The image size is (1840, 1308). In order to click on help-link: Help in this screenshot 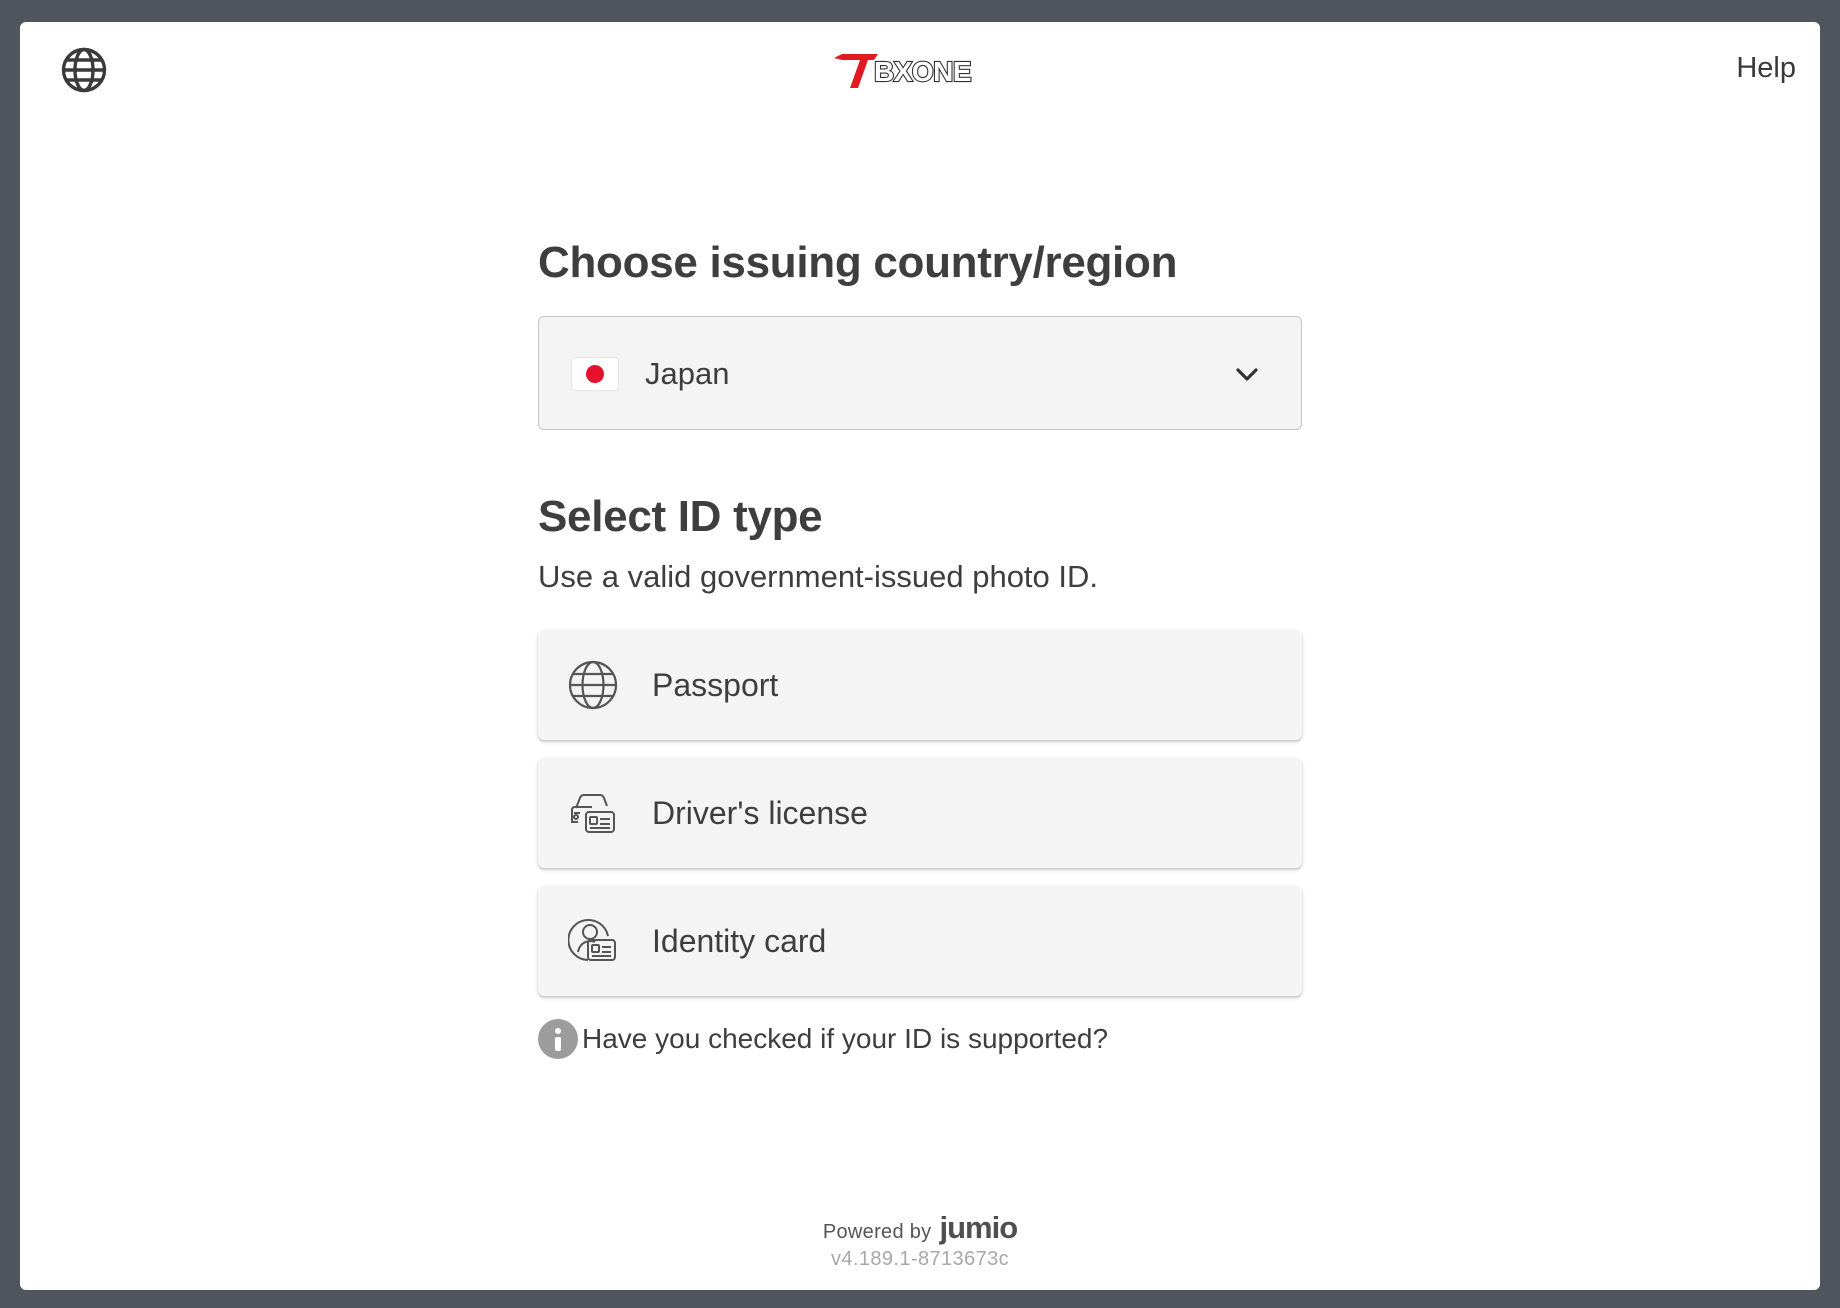, I will do `click(1766, 68)`.